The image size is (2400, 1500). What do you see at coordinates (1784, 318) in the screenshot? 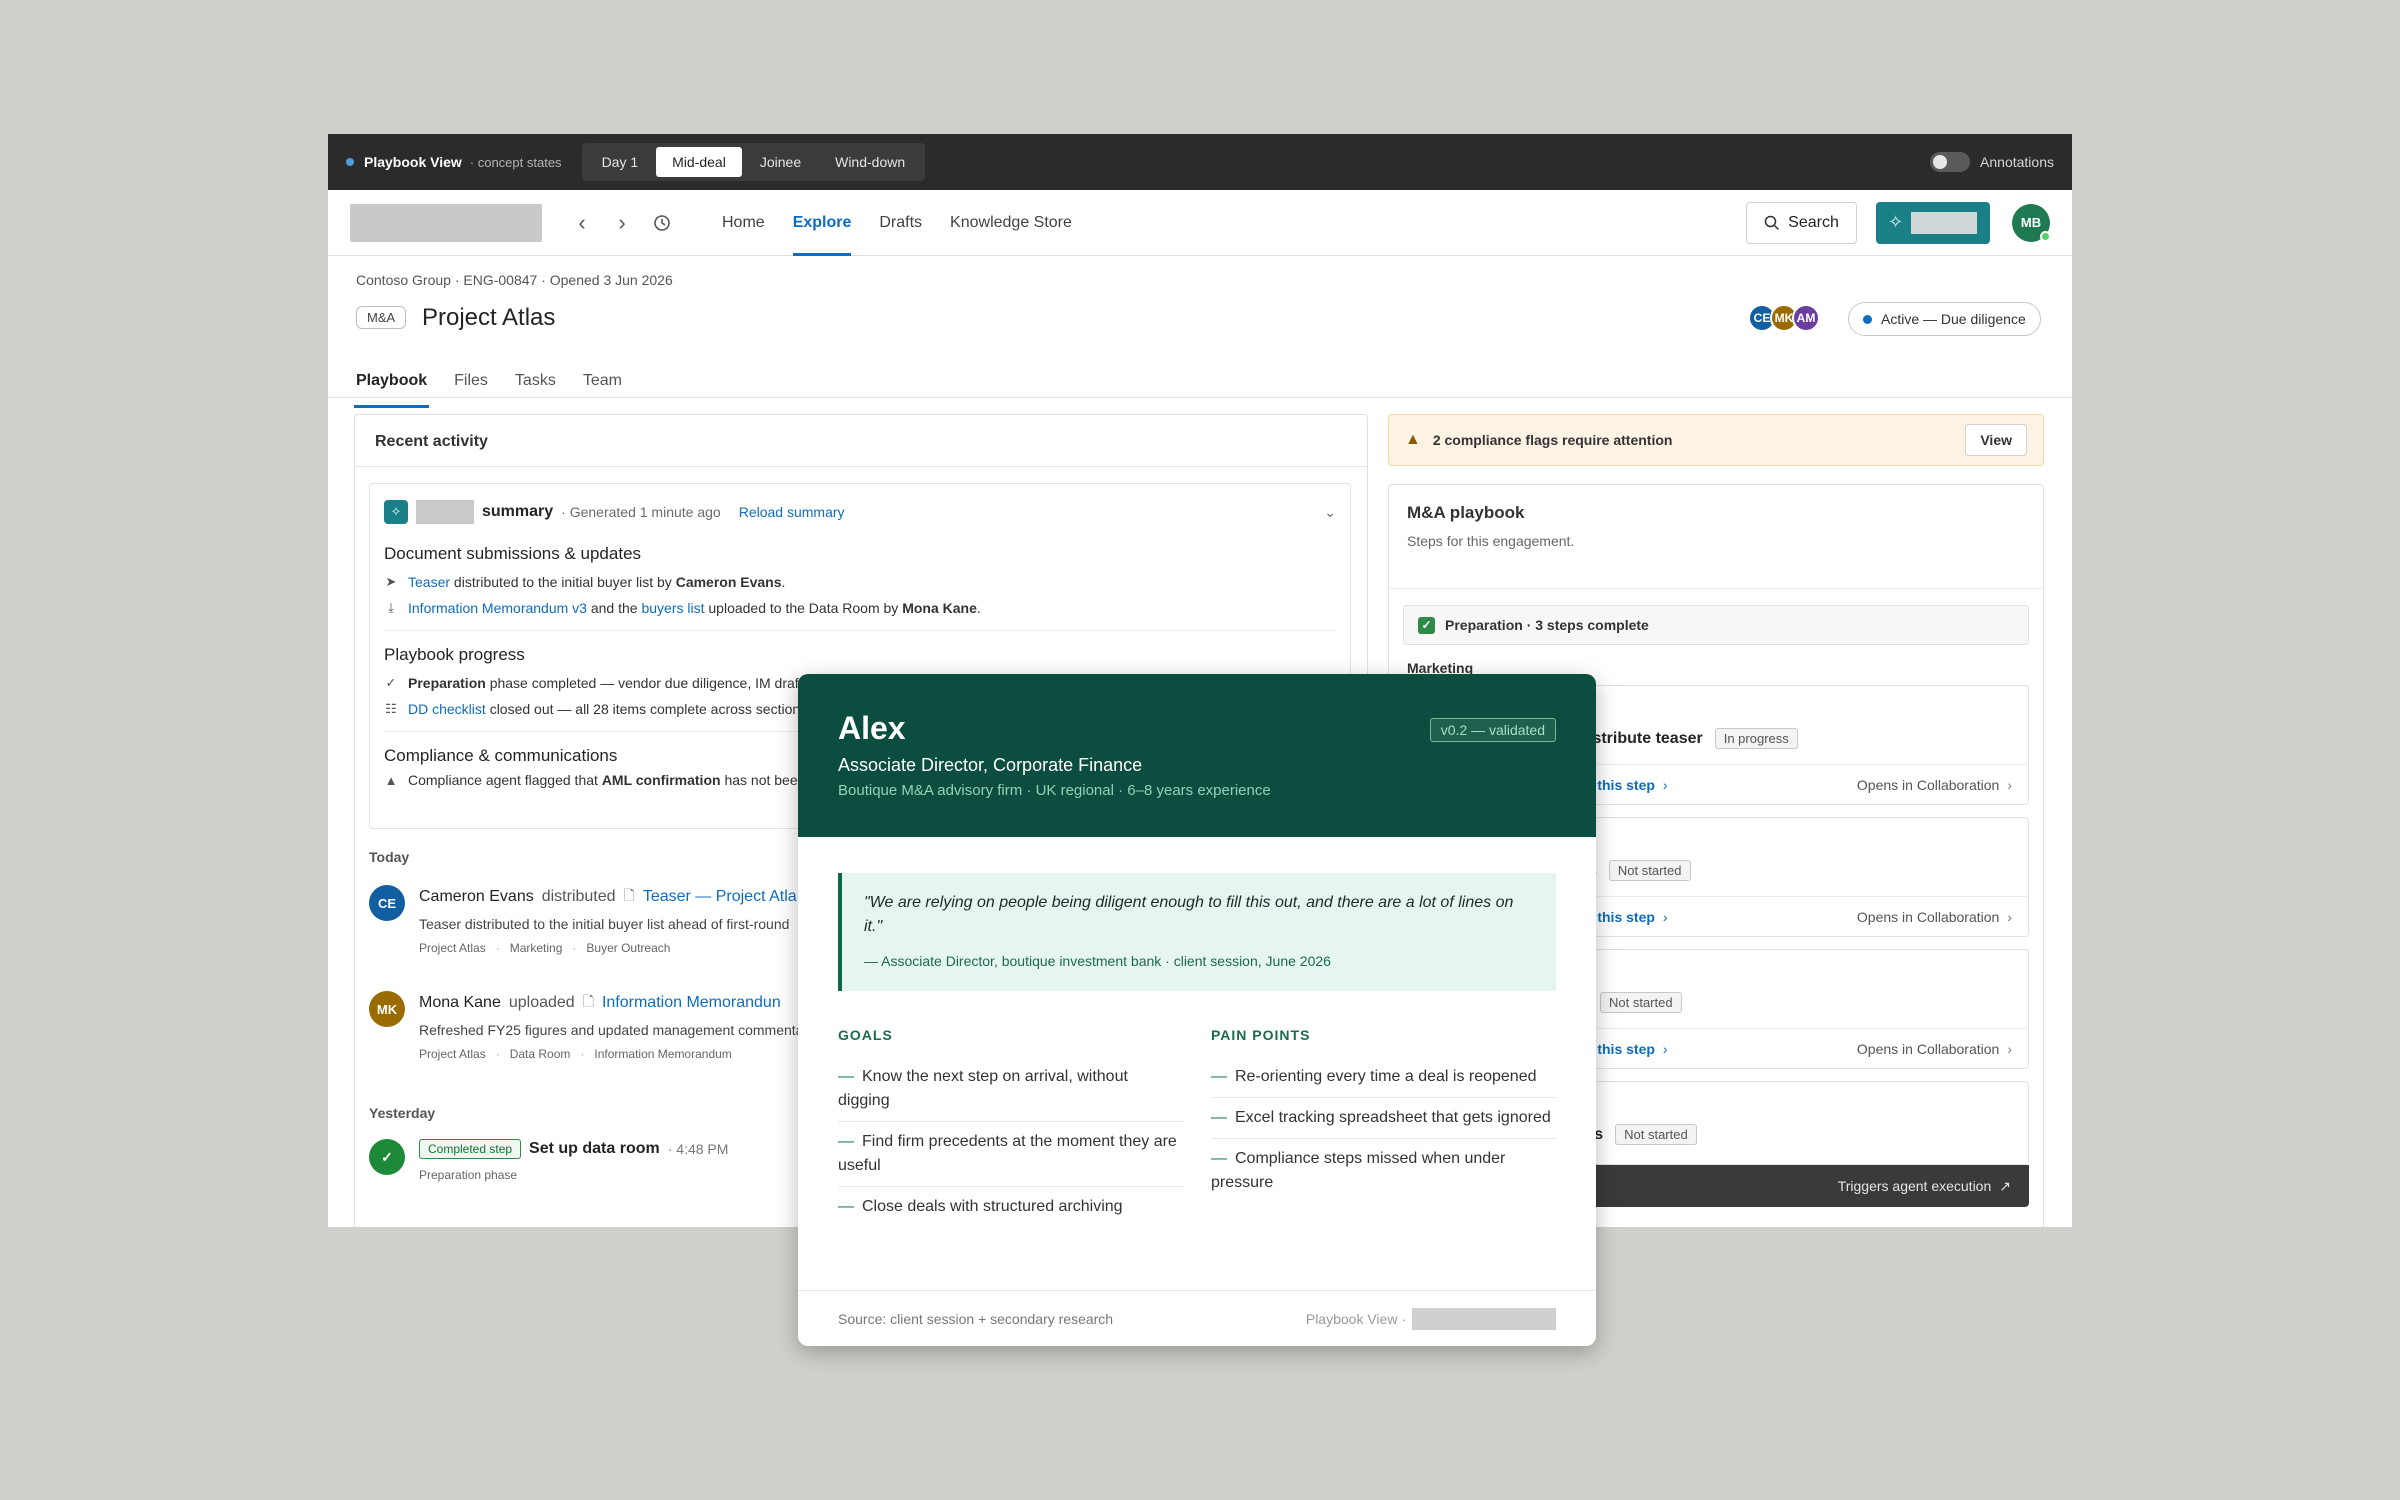
I see `member-facepile: CE MK AM` at bounding box center [1784, 318].